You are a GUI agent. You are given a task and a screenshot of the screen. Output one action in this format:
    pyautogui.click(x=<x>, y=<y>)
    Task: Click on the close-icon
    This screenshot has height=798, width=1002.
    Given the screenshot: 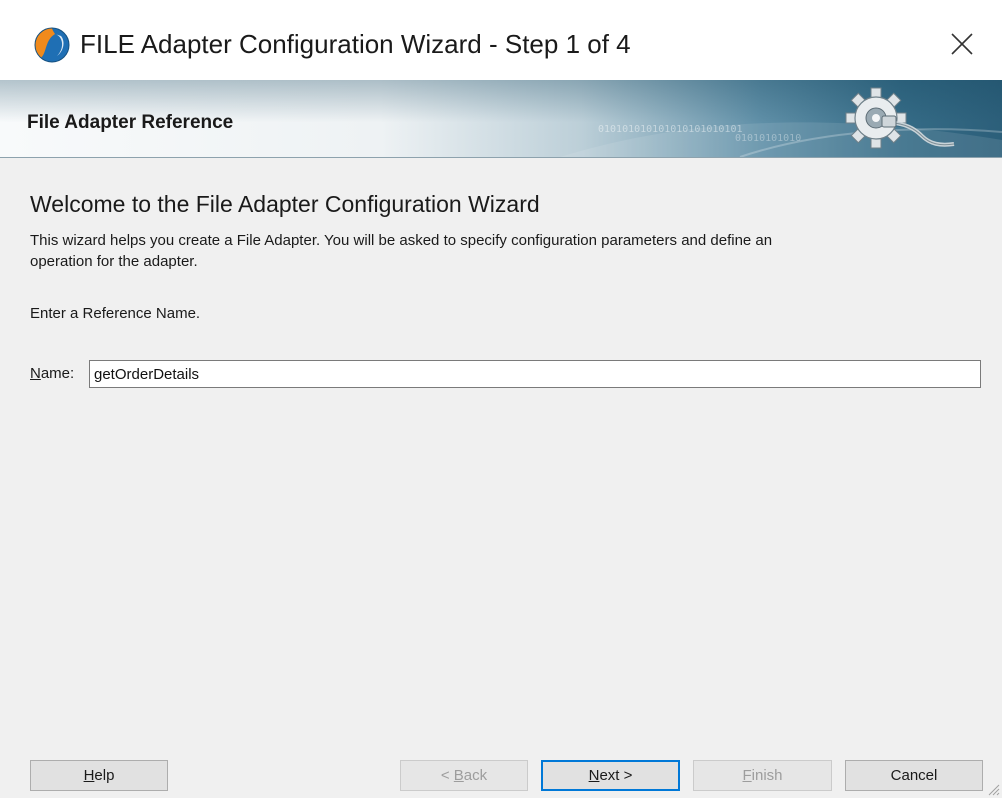 What is the action you would take?
    pyautogui.click(x=962, y=44)
    